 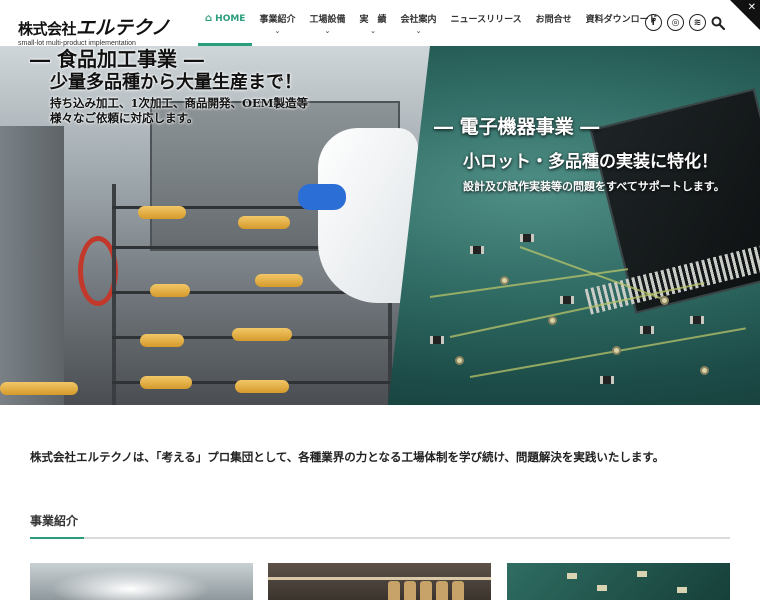 I want to click on electronics-business-title: ― 電子機器事業 ―, so click(x=517, y=127).